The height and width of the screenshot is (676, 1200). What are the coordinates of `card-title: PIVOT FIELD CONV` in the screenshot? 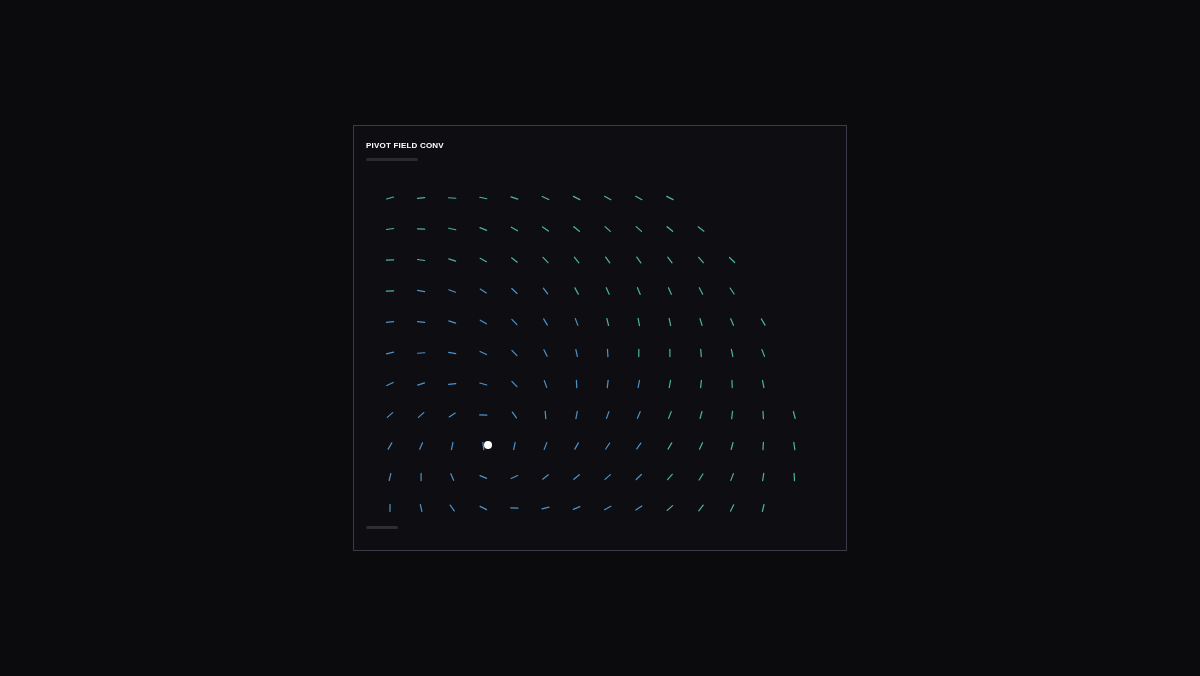 It's located at (405, 146).